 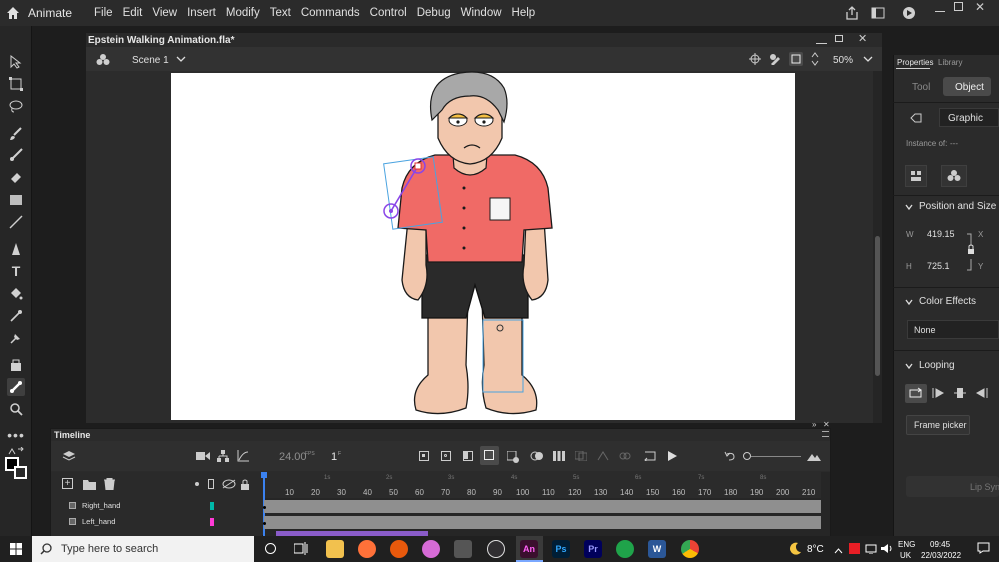 I want to click on pen-tool-icon, so click(x=16, y=249).